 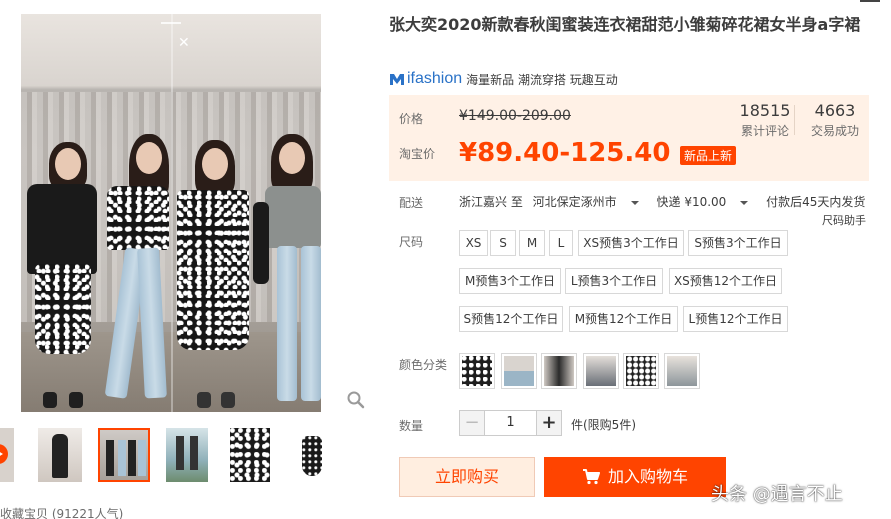 I want to click on product-title: 张大奕2020新款春秋闺蜜装连衣裙甜范小雏菊碎花裙女半身a字裙, so click(x=625, y=24).